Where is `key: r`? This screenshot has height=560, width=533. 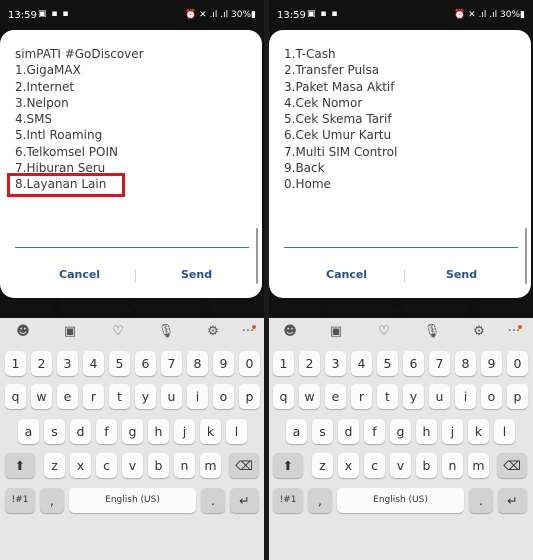 key: r is located at coordinates (93, 396).